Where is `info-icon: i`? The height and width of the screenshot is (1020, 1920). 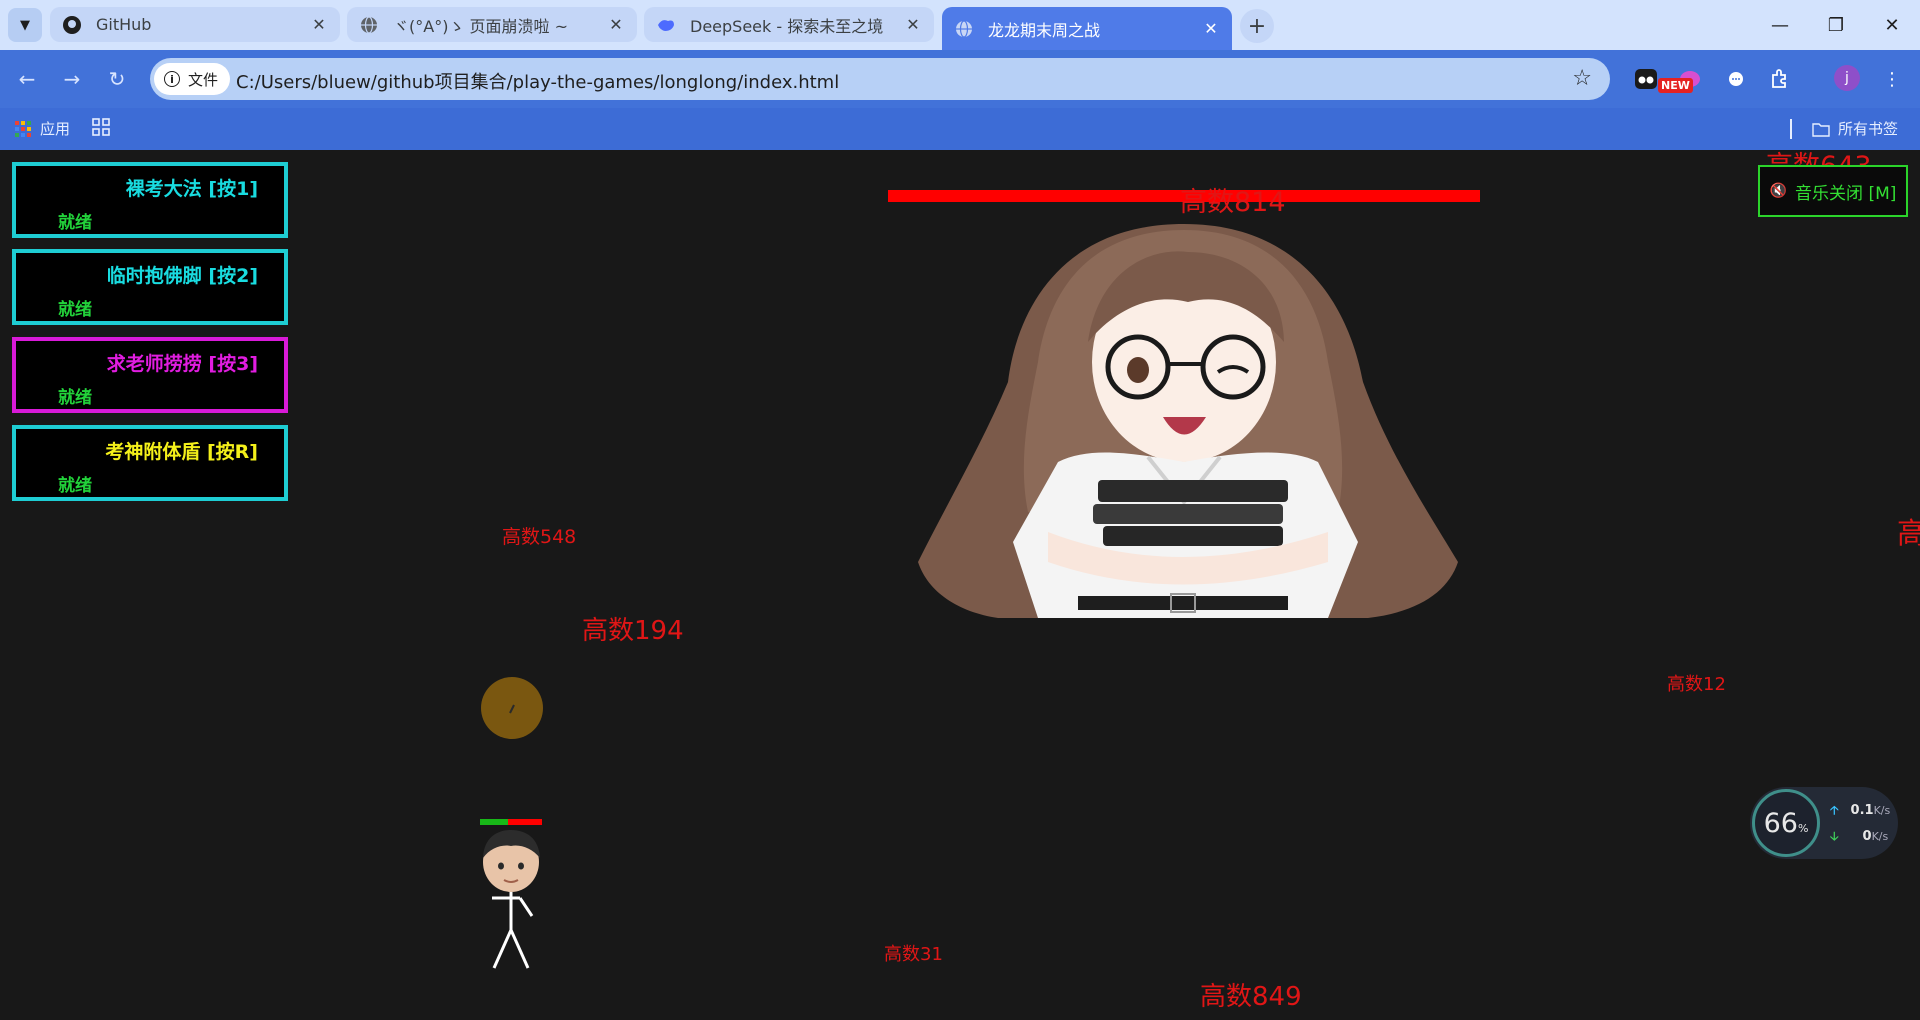
info-icon: i is located at coordinates (172, 79).